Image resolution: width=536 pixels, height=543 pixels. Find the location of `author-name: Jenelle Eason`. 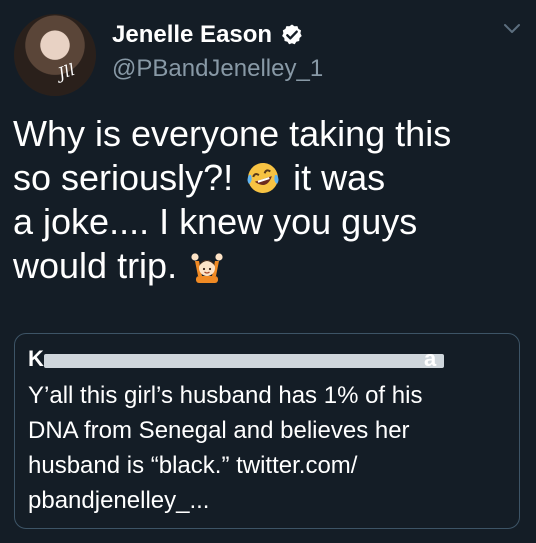

author-name: Jenelle Eason is located at coordinates (192, 35).